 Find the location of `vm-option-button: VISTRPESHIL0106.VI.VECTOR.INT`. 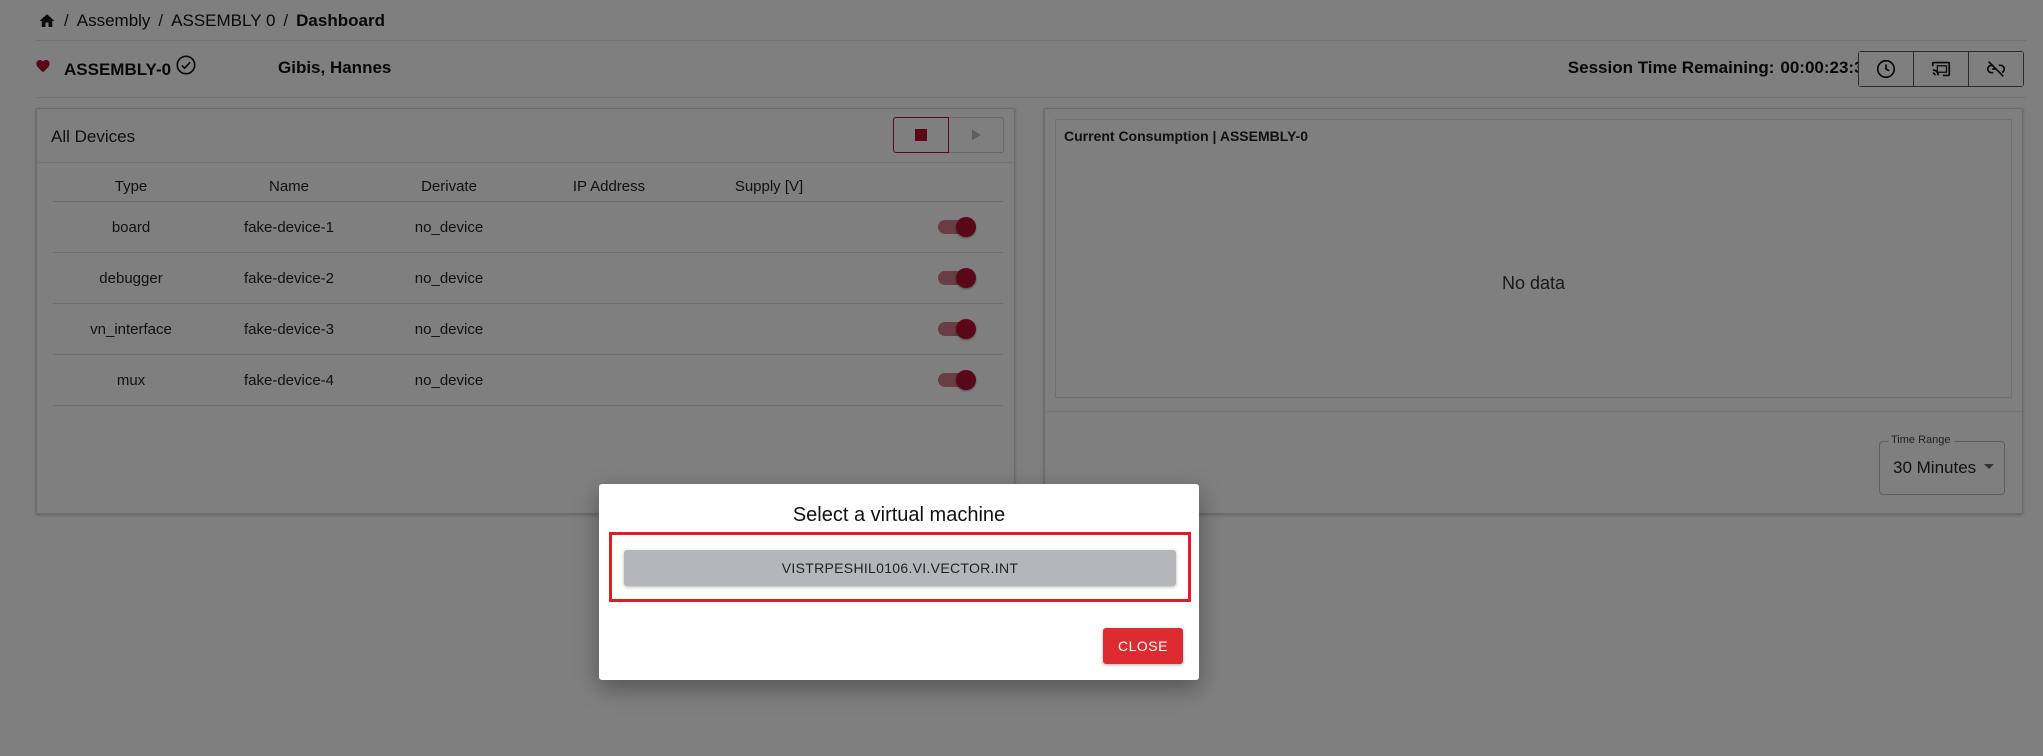

vm-option-button: VISTRPESHIL0106.VI.VECTOR.INT is located at coordinates (900, 568).